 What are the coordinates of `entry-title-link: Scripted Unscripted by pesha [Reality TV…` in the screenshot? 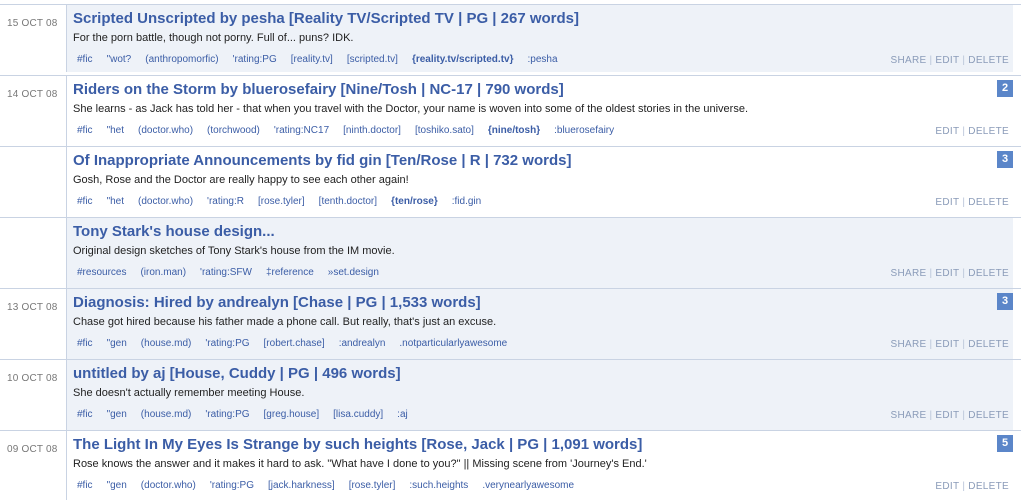 It's located at (326, 18).